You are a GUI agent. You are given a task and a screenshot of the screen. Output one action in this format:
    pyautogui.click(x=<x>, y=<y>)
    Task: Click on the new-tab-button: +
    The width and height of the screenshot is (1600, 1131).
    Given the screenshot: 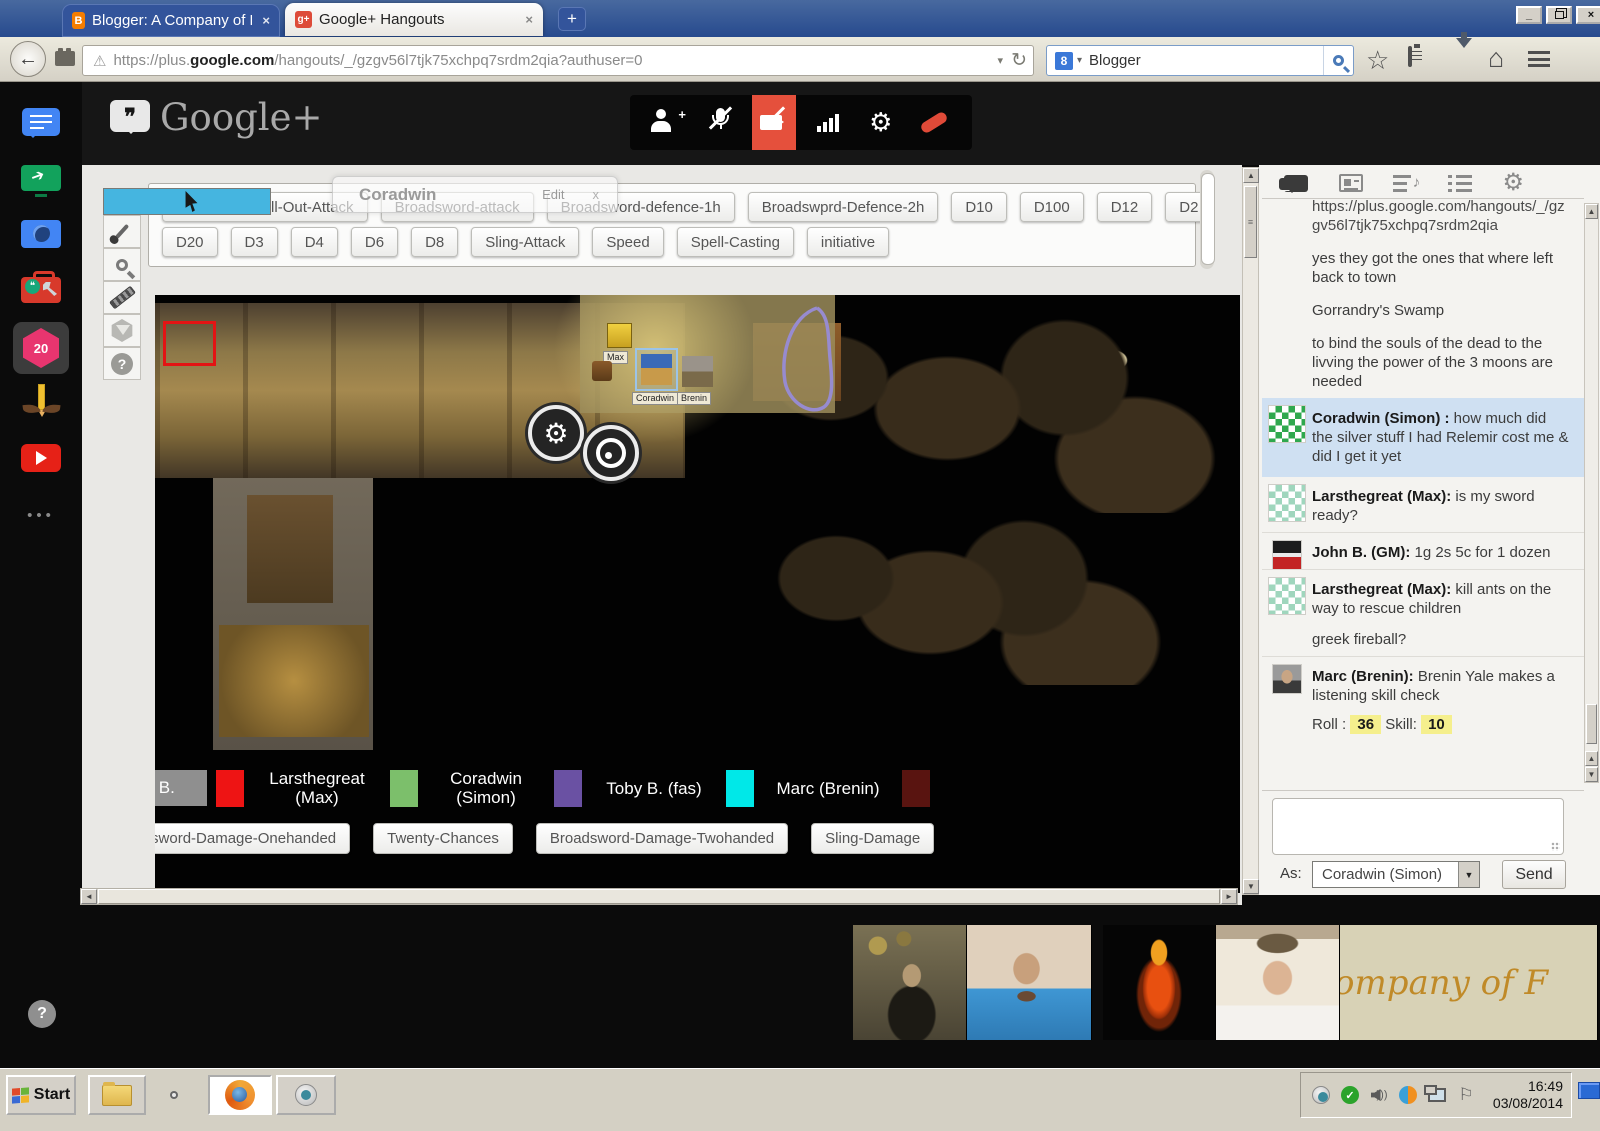 What is the action you would take?
    pyautogui.click(x=572, y=19)
    